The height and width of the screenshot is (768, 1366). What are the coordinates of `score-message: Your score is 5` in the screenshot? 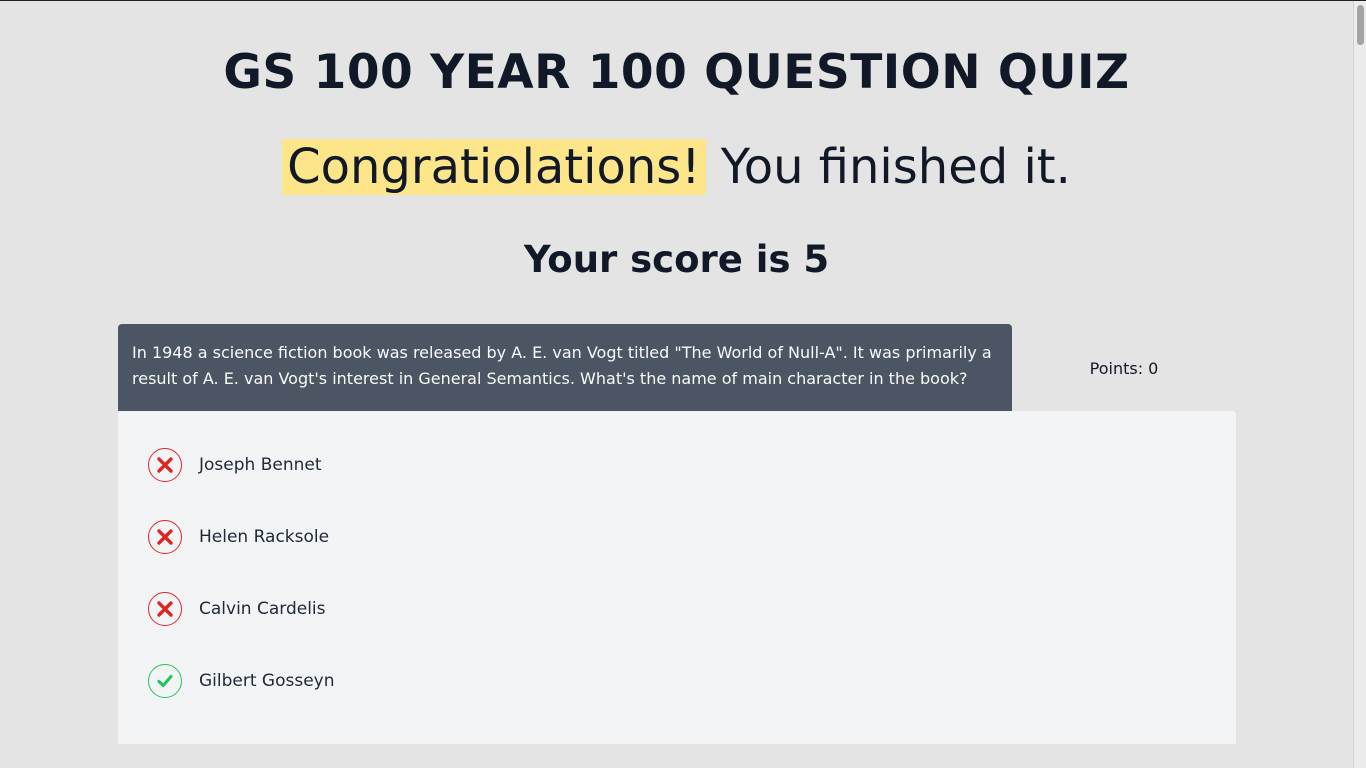 It's located at (676, 260).